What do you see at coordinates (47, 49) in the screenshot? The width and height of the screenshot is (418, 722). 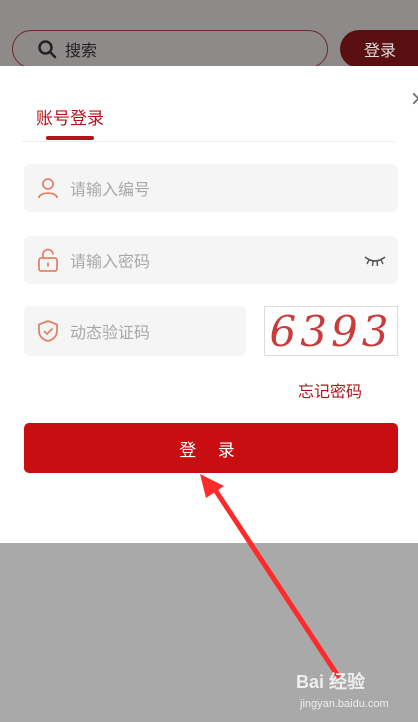 I see `search-icon` at bounding box center [47, 49].